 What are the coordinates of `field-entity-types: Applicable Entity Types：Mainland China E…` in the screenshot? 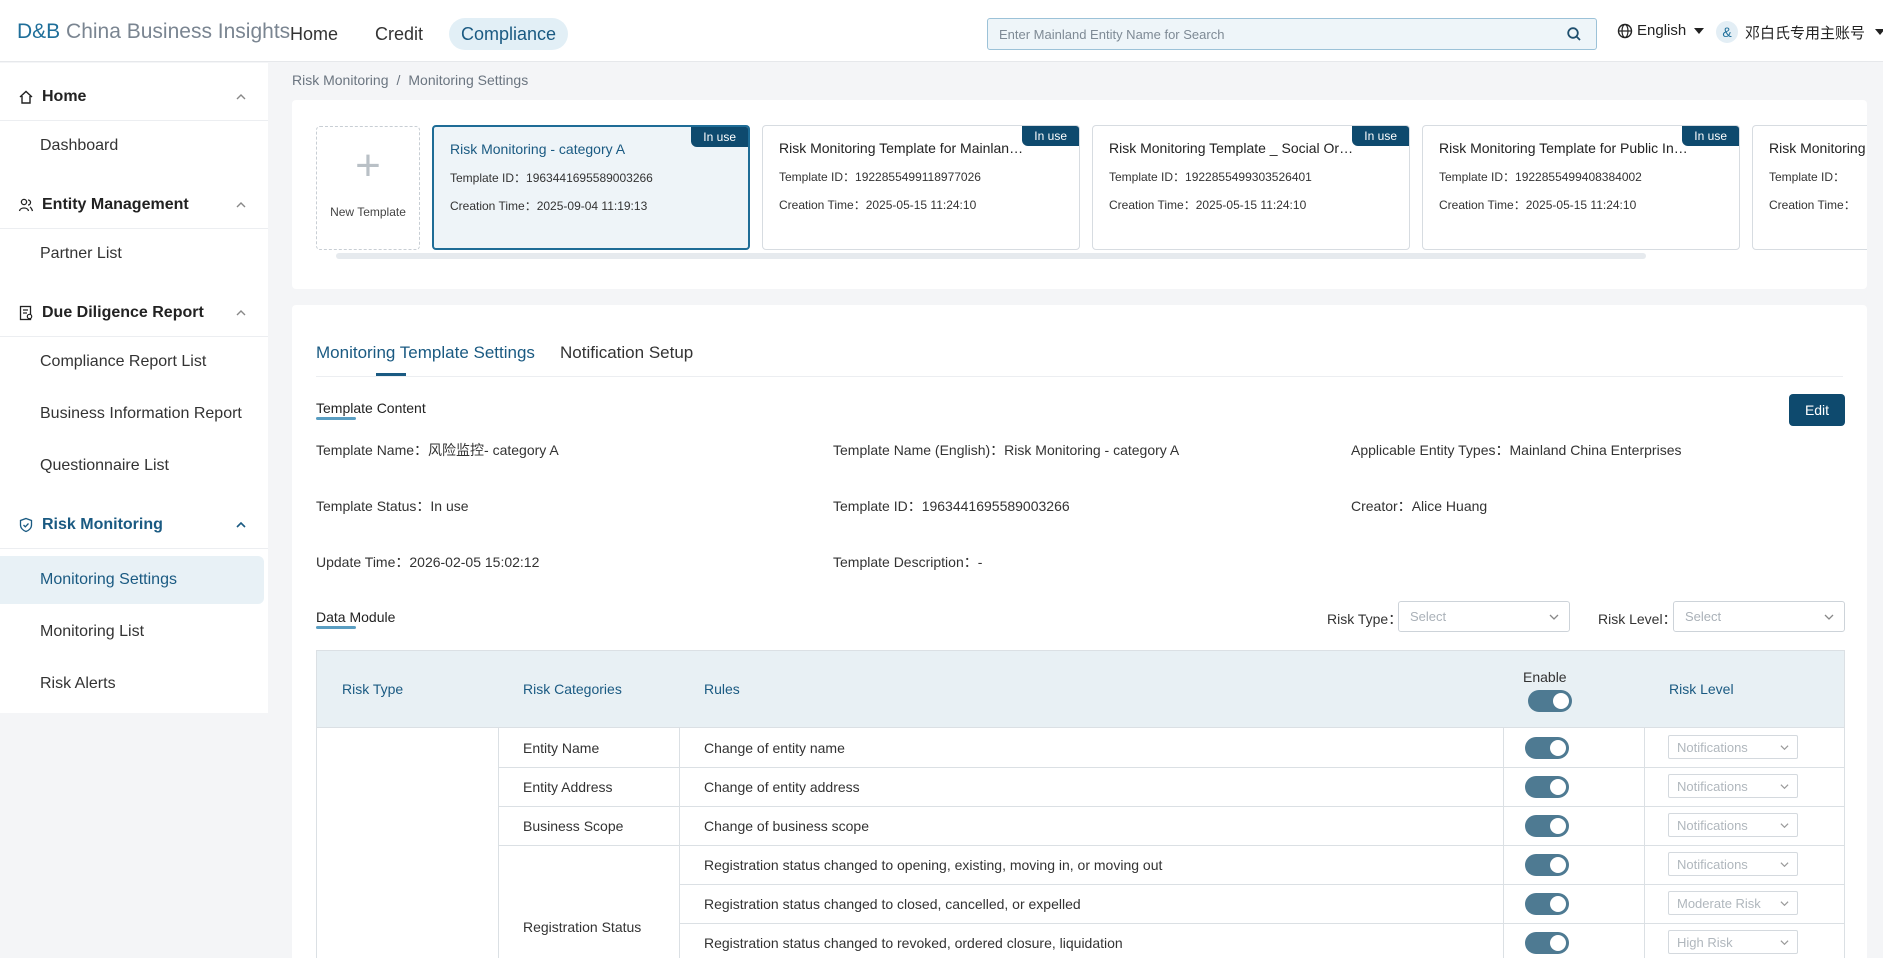 It's located at (1516, 450).